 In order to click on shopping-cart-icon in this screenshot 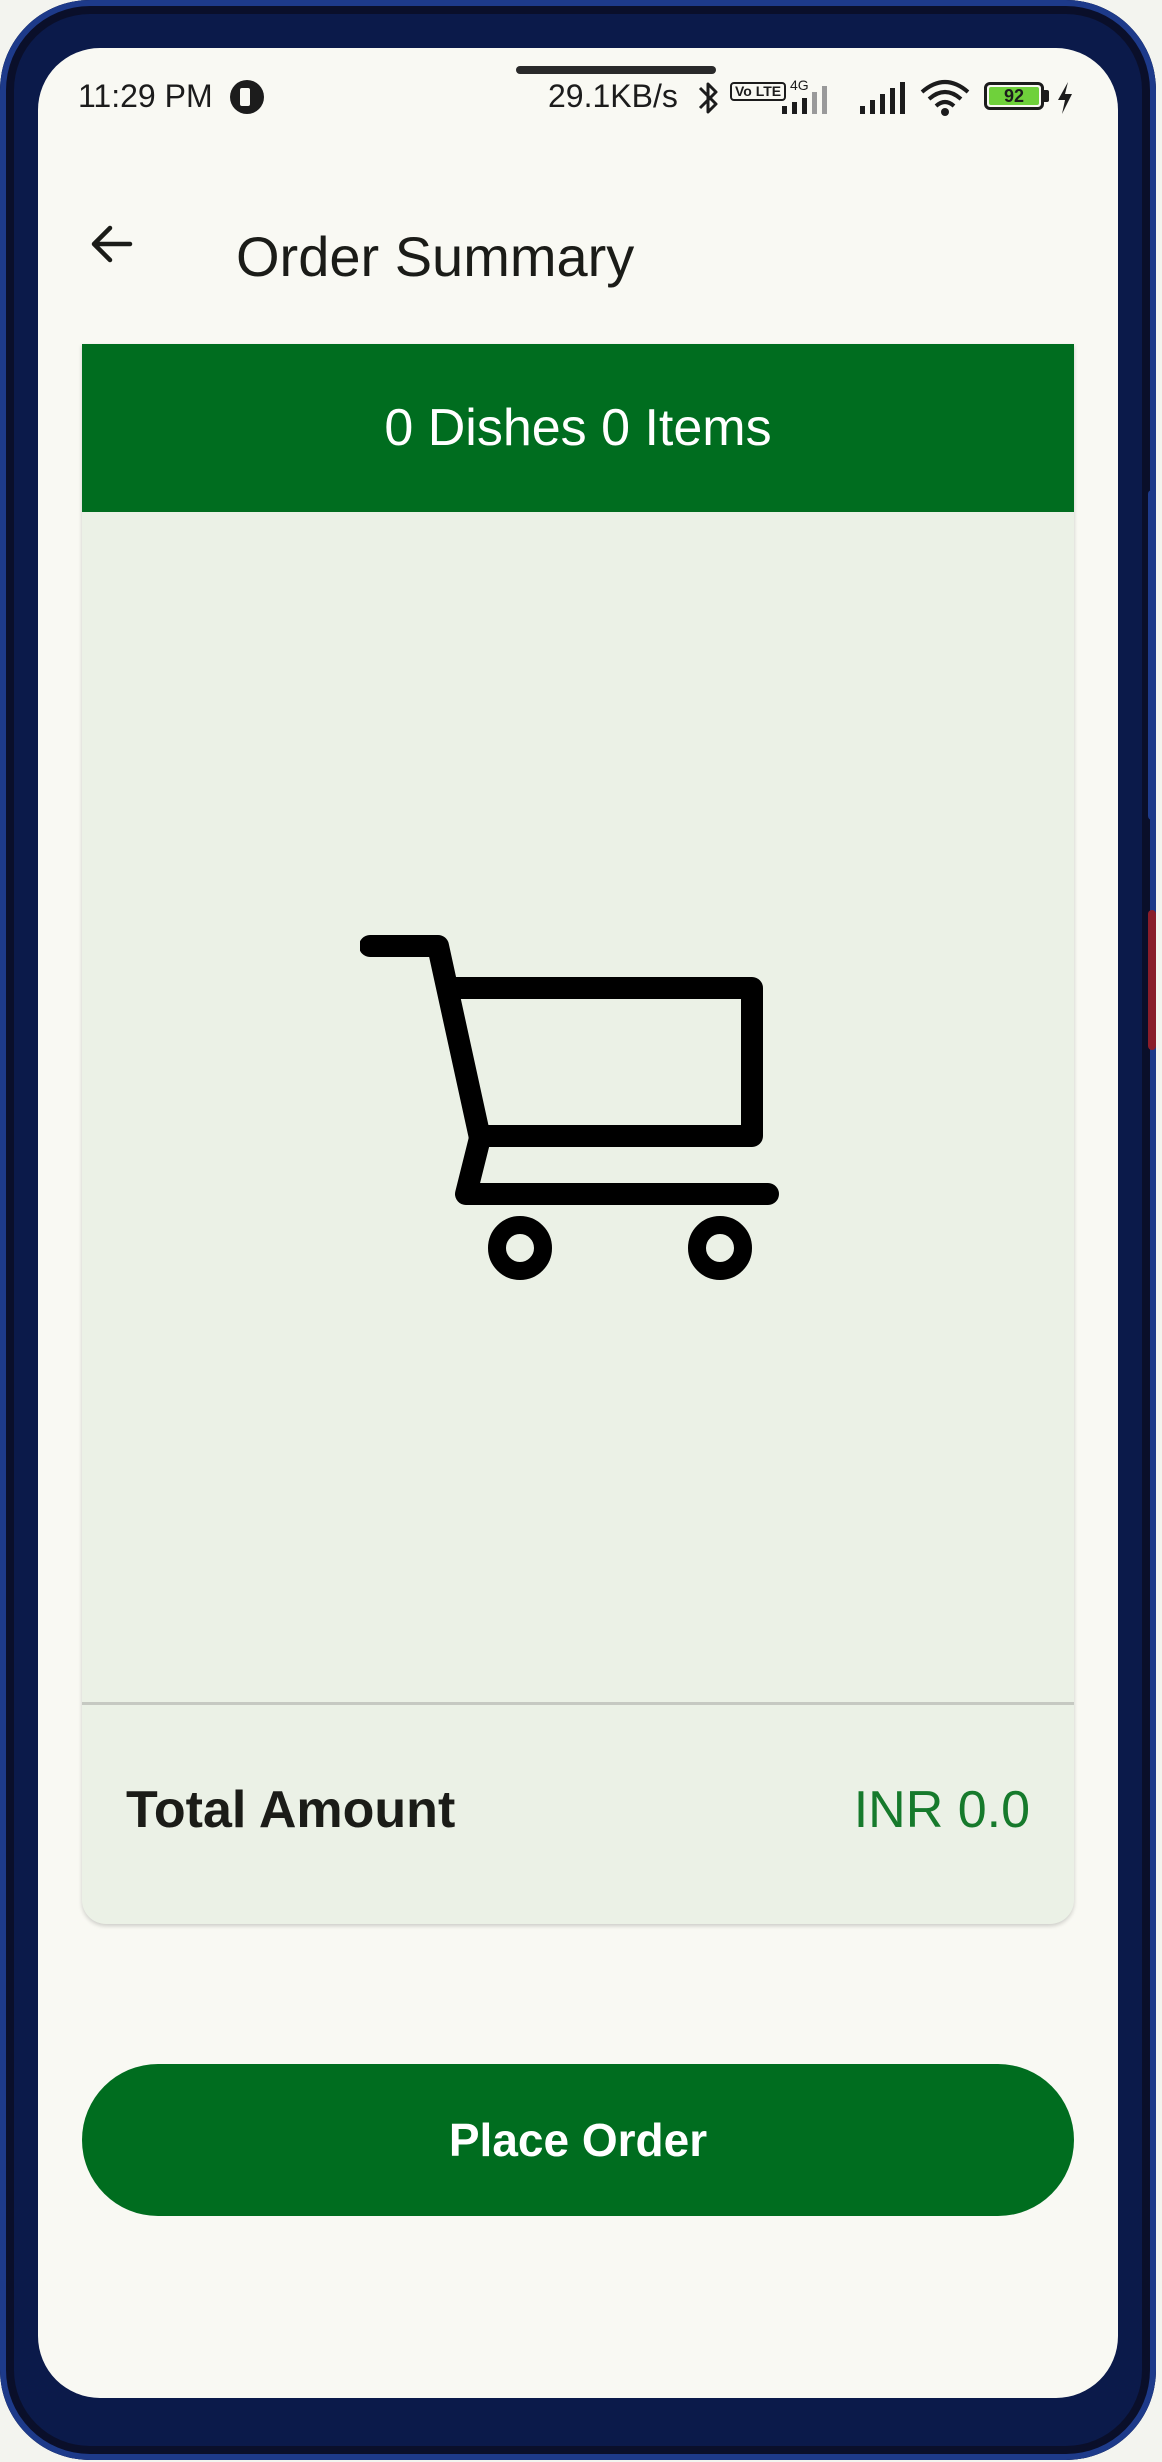, I will do `click(569, 1107)`.